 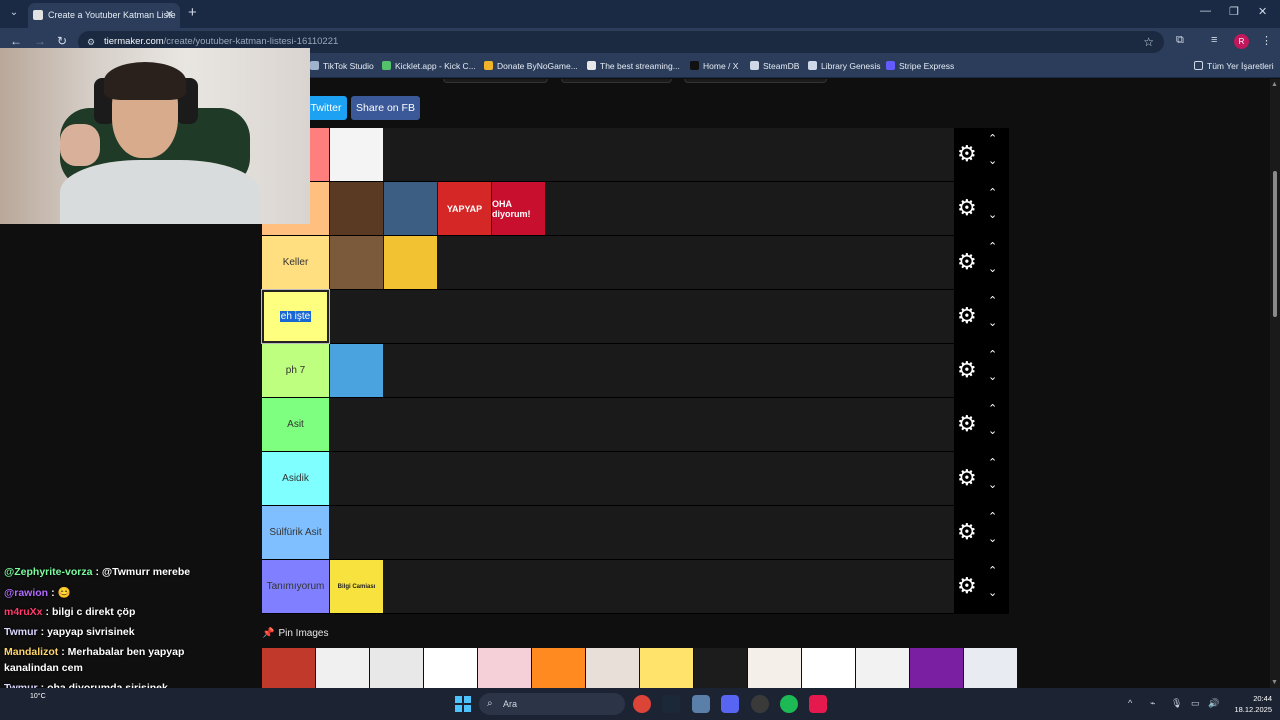 I want to click on reload-icon: ↻, so click(x=62, y=41).